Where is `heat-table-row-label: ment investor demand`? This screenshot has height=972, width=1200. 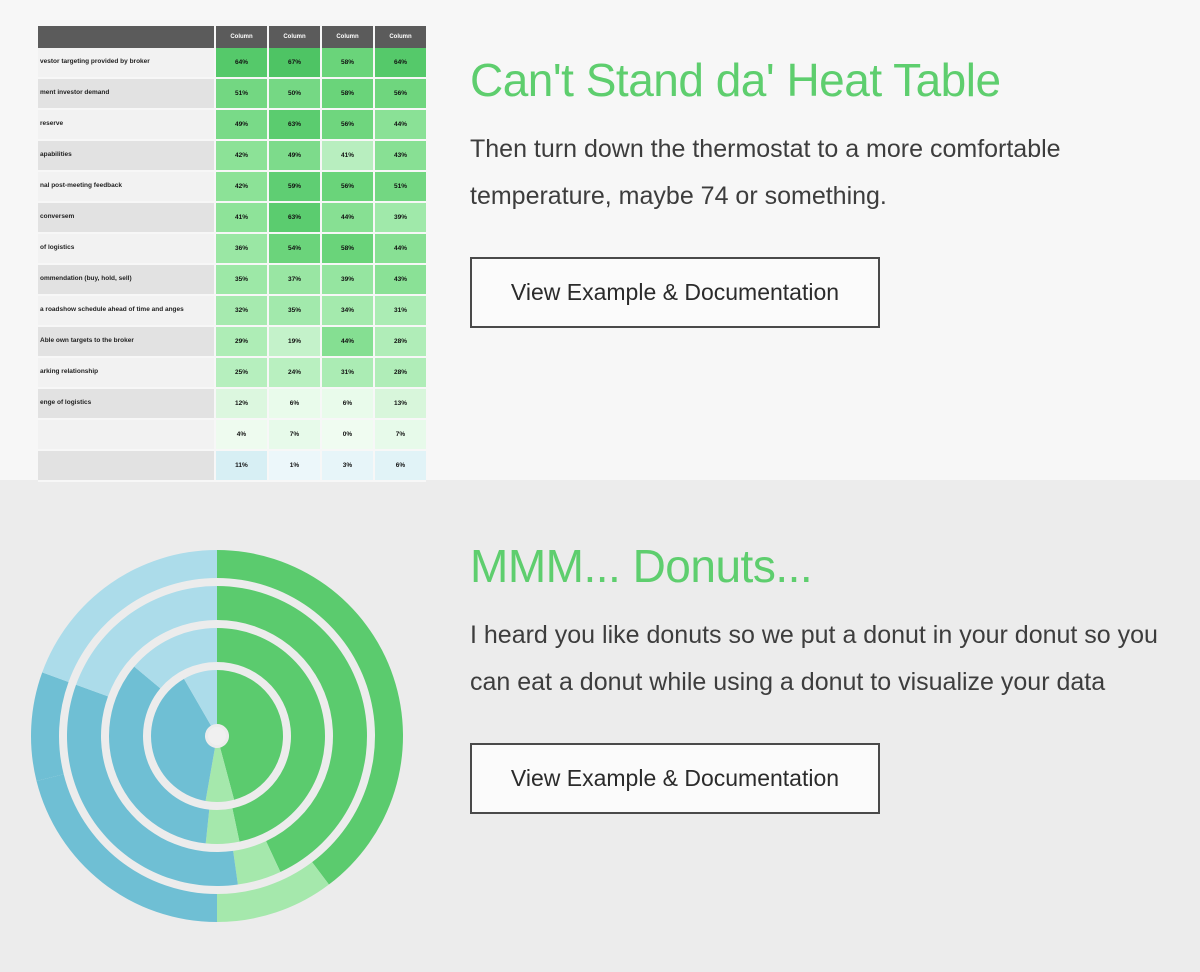
heat-table-row-label: ment investor demand is located at coordinates (127, 94).